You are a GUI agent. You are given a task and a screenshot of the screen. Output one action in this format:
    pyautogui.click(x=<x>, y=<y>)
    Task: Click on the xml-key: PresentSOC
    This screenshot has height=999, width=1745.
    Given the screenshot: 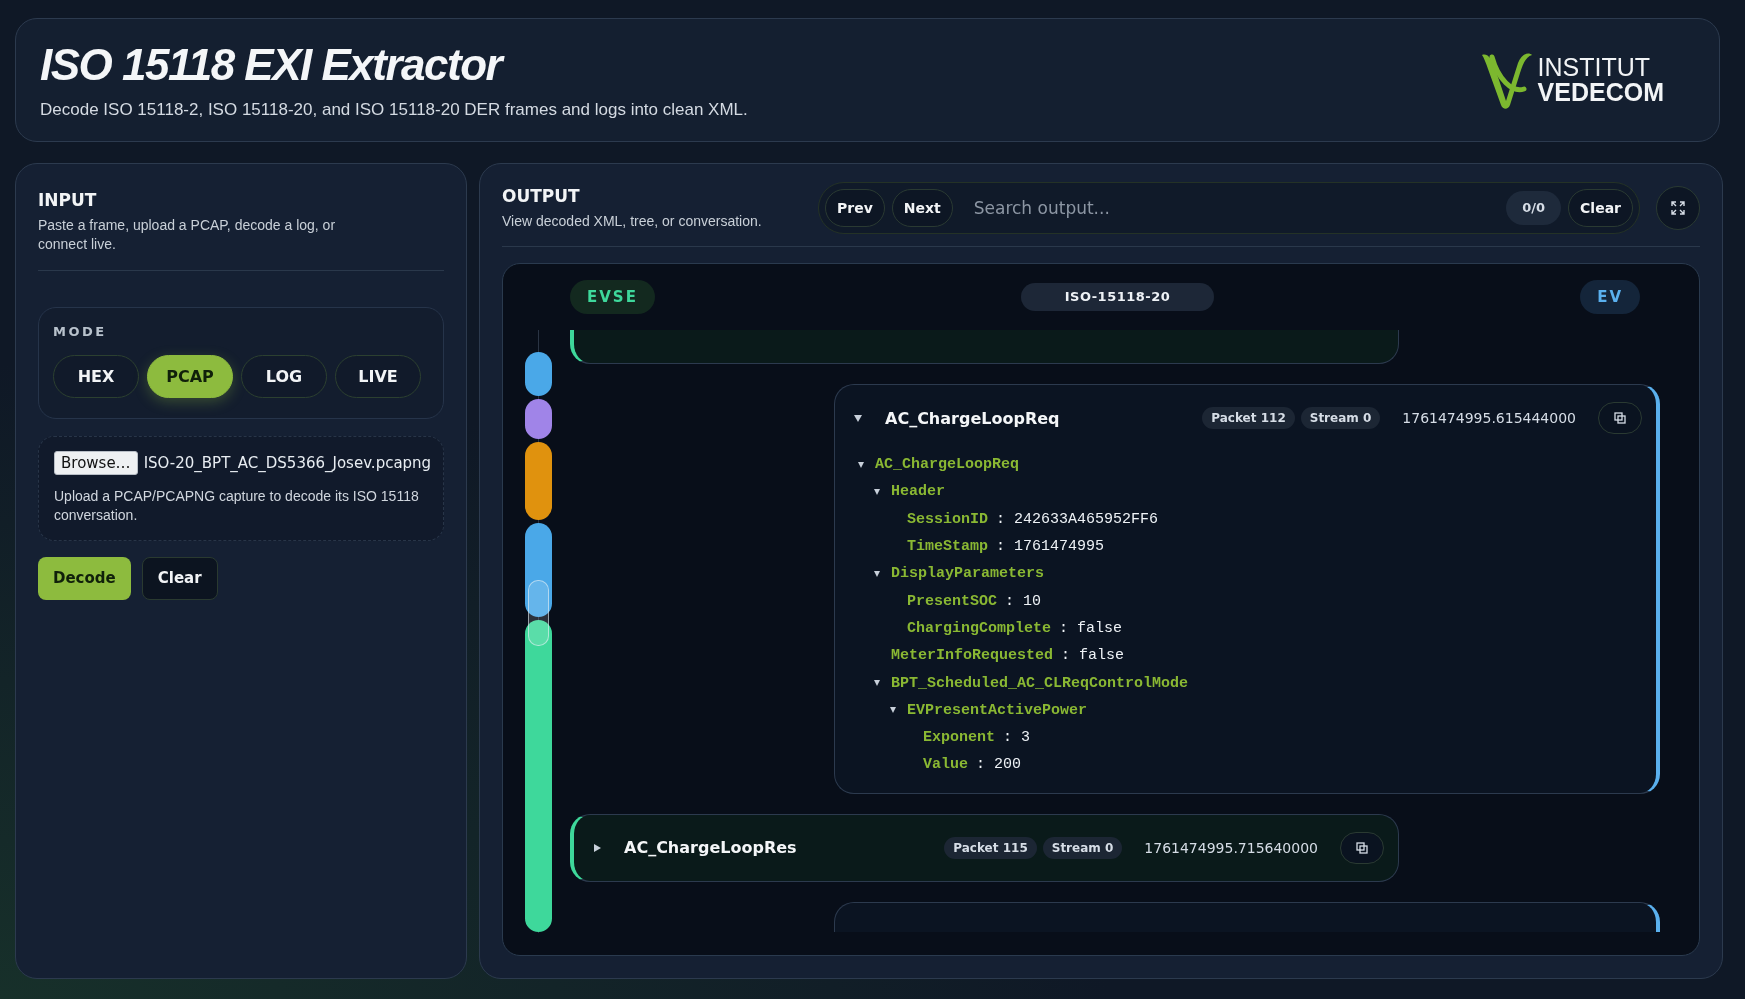 What is the action you would take?
    pyautogui.click(x=952, y=601)
    